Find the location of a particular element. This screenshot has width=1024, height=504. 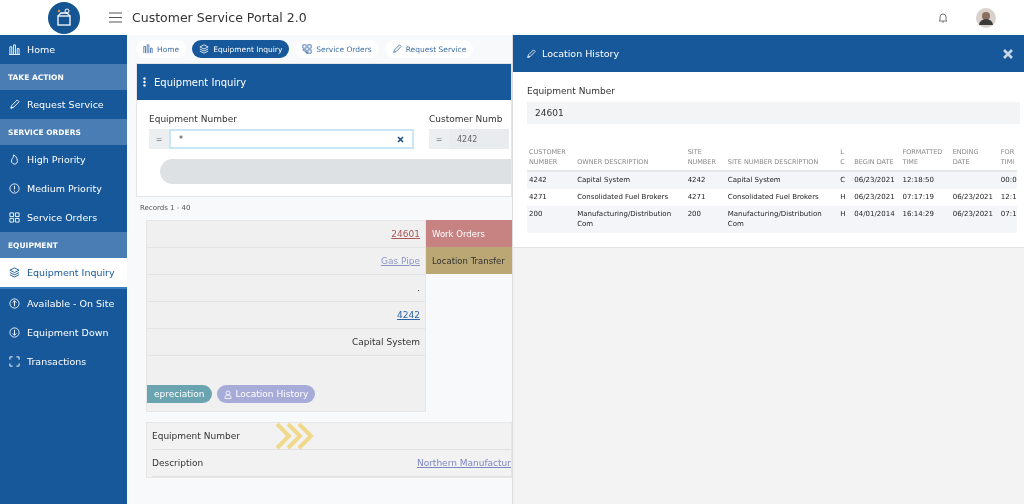

detail-value: . is located at coordinates (418, 288).